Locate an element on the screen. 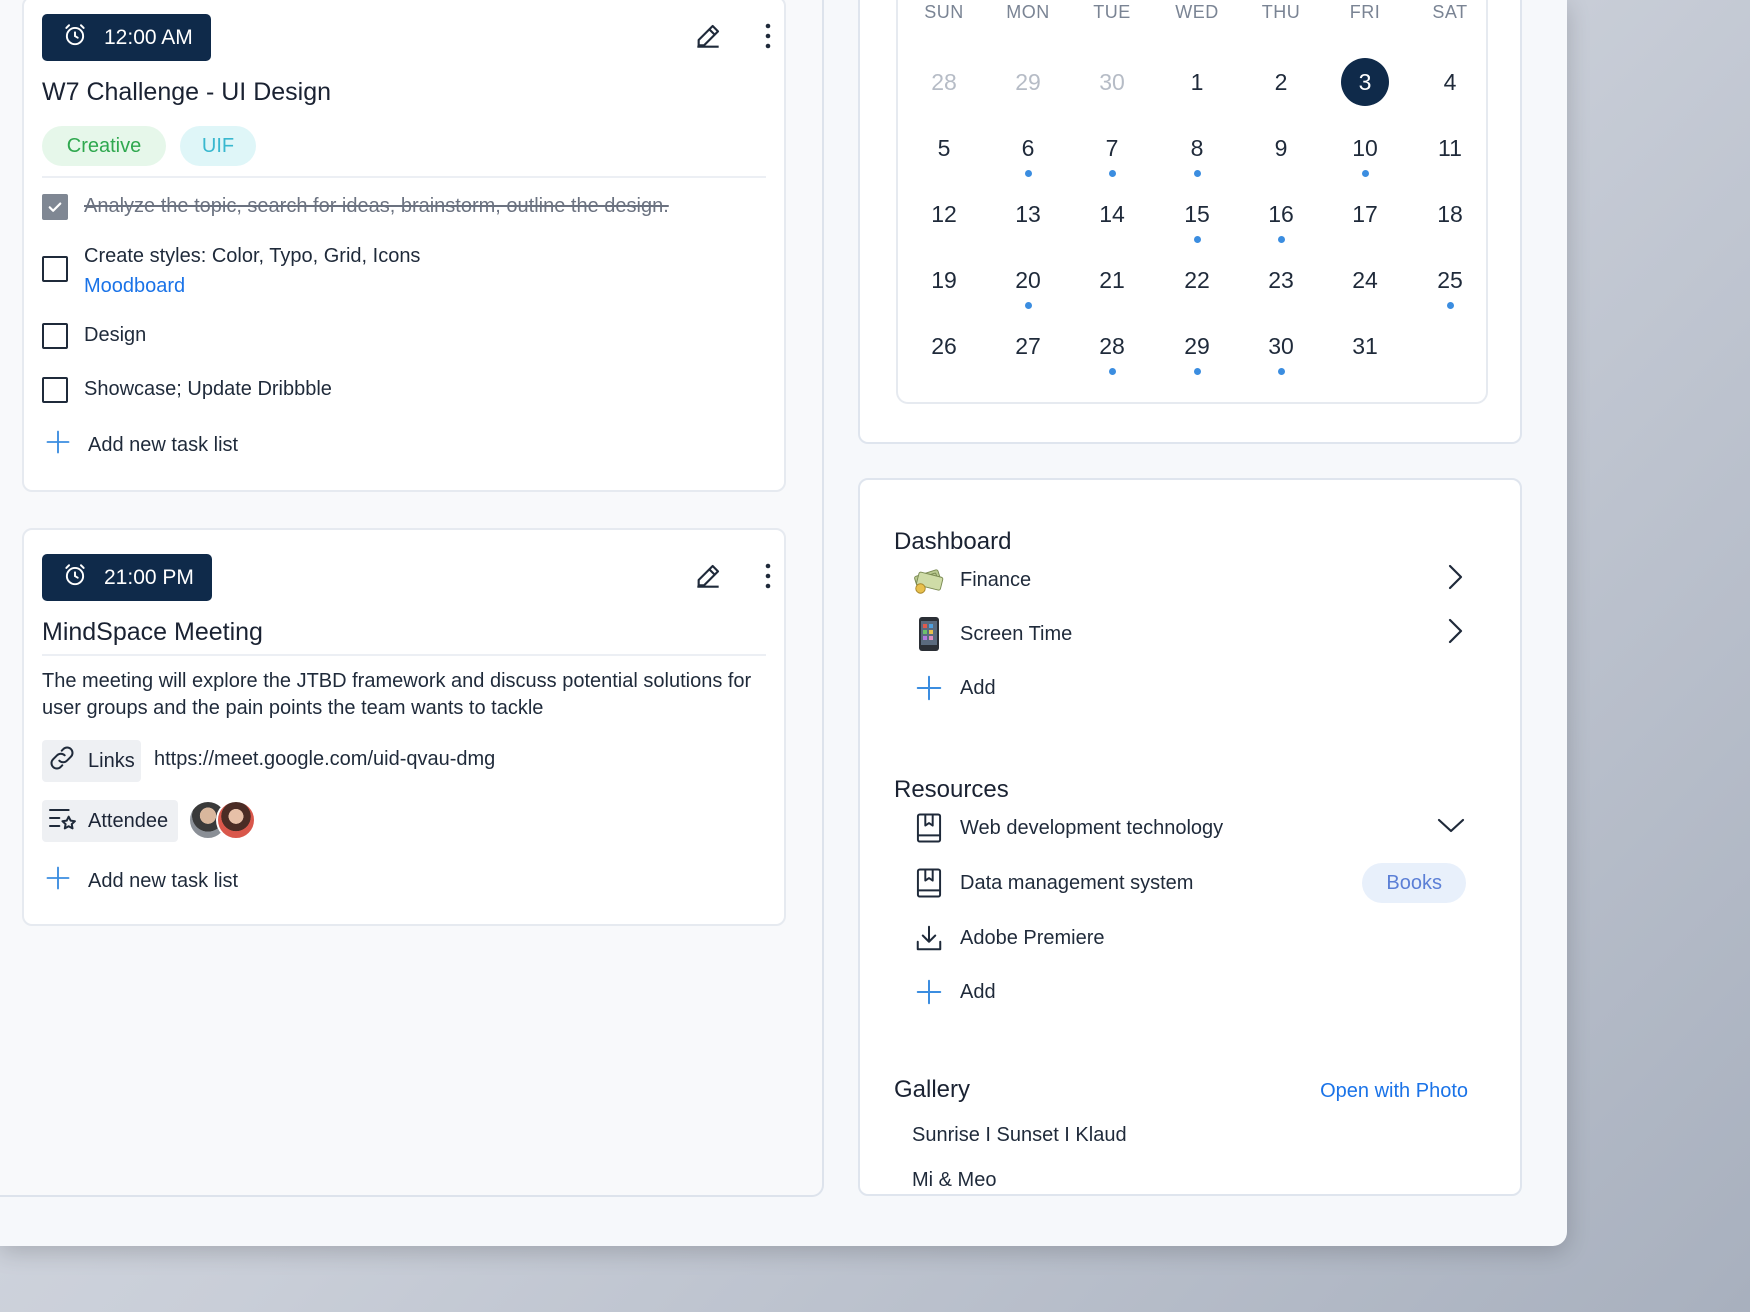  calendar-day: 14 is located at coordinates (1112, 214).